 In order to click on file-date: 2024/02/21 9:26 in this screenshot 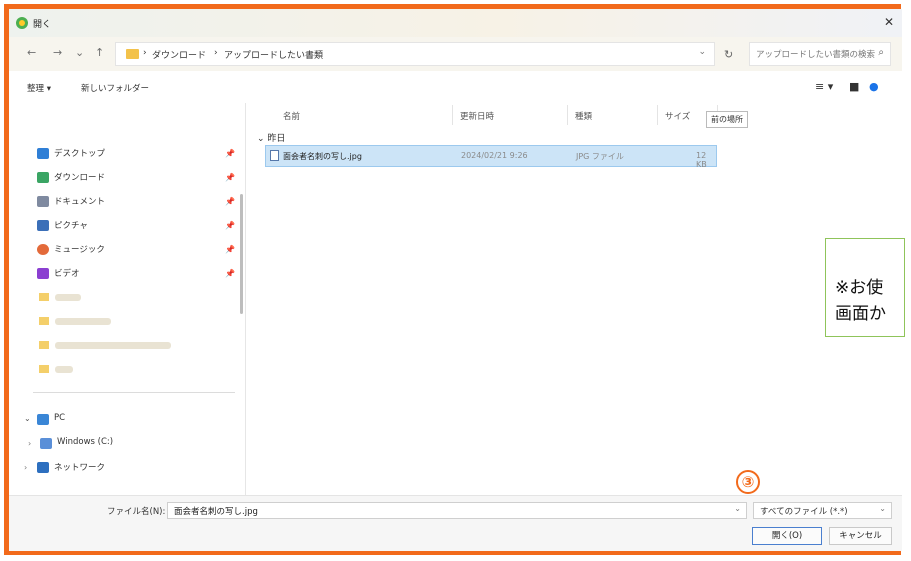, I will do `click(494, 155)`.